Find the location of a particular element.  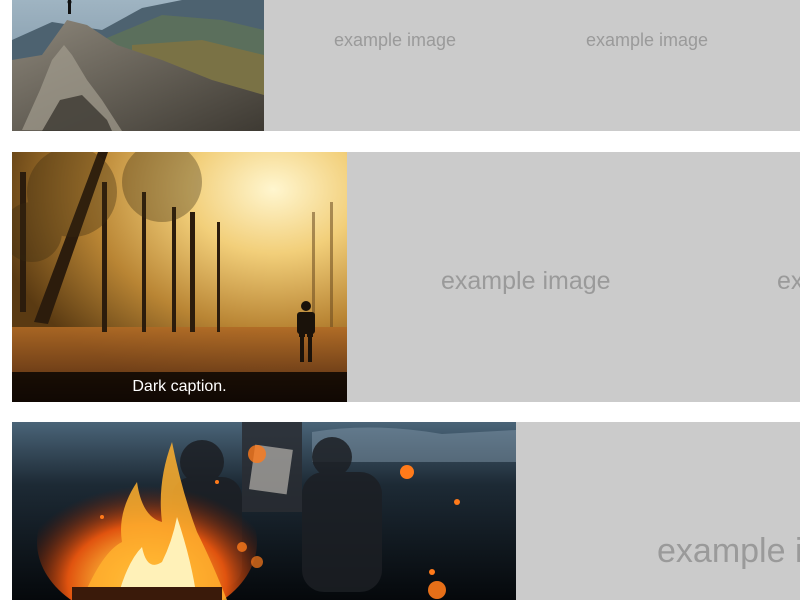

mountain-summit-photo is located at coordinates (138, 65).